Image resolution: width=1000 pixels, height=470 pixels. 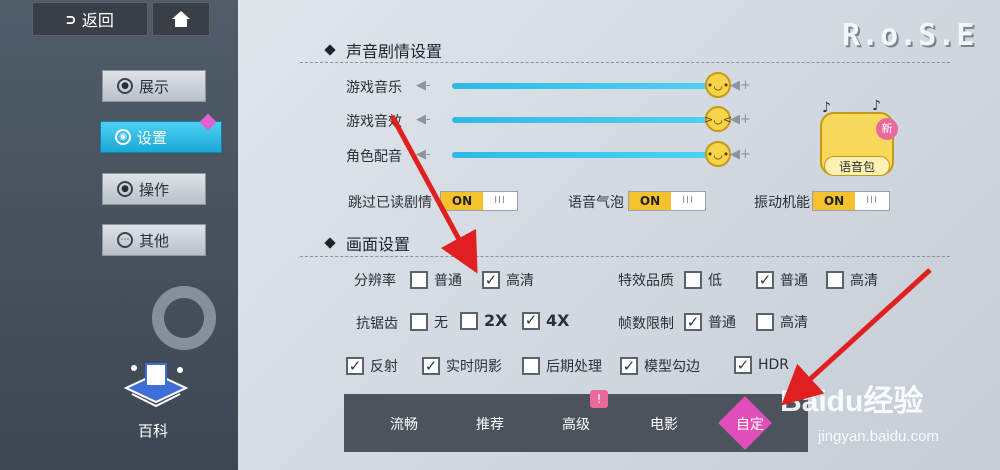 What do you see at coordinates (152, 137) in the screenshot?
I see `nav-item-label: 设置` at bounding box center [152, 137].